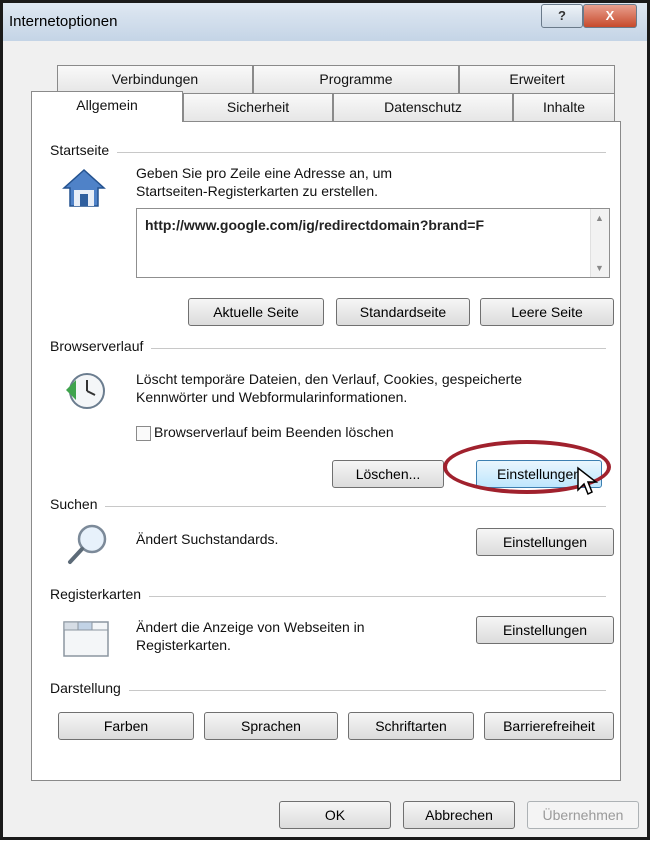  Describe the element at coordinates (583, 815) in the screenshot. I see `apply-button: Übernehmen` at that location.